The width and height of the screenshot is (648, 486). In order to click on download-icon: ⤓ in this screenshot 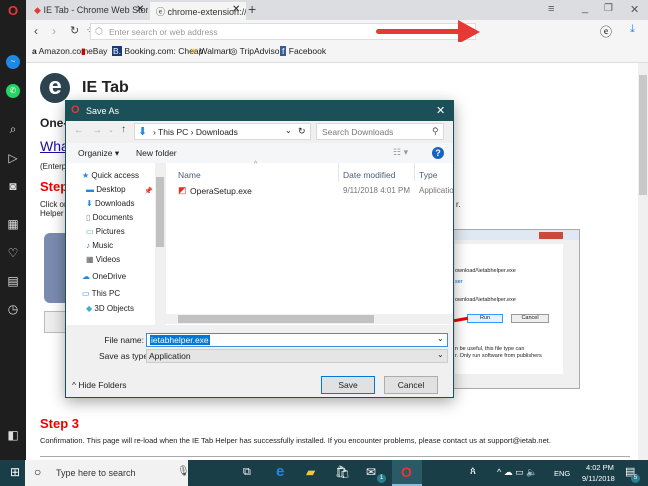, I will do `click(632, 29)`.